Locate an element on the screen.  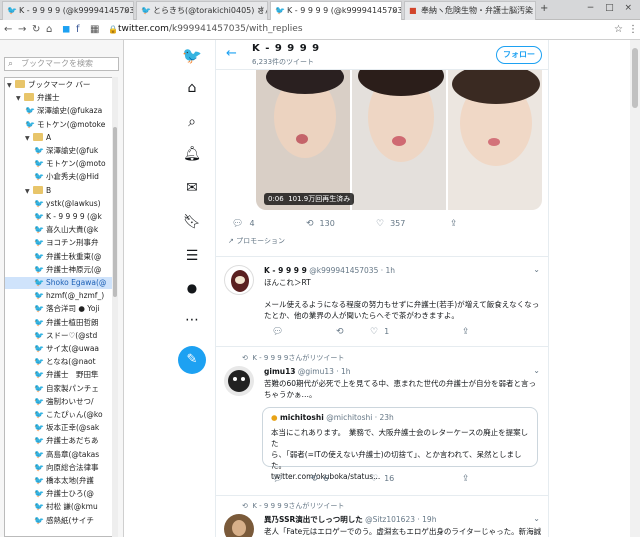
bookmark-item: 🐦 村松 謙(@kmu is located at coordinates (60, 507).